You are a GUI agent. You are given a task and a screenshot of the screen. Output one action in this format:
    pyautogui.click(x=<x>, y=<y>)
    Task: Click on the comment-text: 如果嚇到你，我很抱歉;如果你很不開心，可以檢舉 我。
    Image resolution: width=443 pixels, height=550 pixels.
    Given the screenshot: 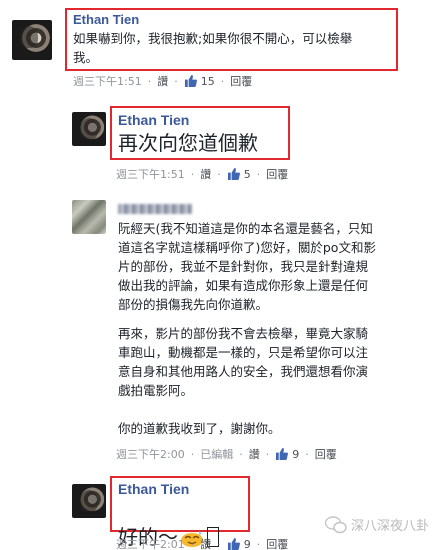 What is the action you would take?
    pyautogui.click(x=213, y=48)
    